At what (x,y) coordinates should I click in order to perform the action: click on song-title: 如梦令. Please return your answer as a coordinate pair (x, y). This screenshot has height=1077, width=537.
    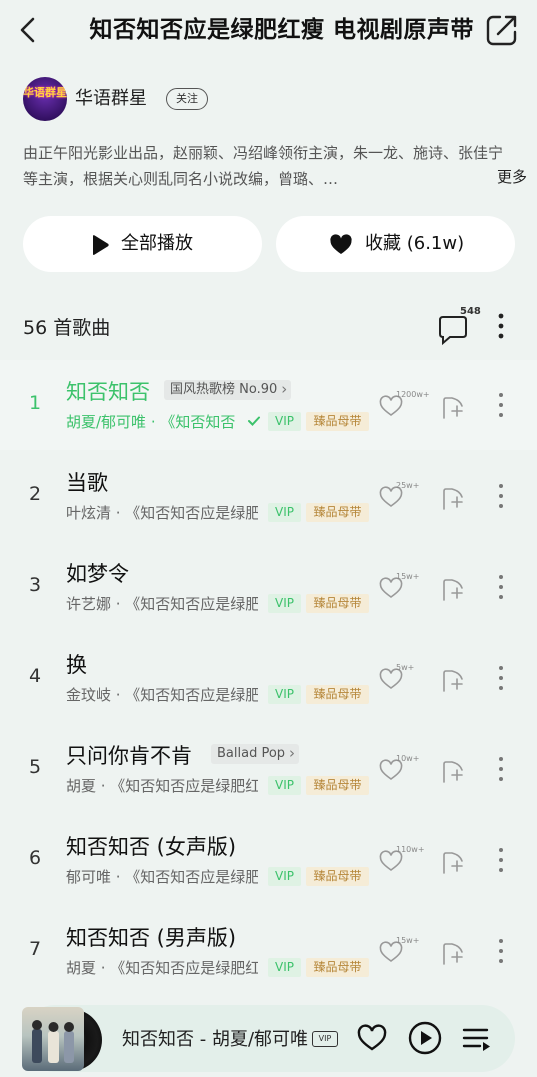
    Looking at the image, I should click on (97, 574).